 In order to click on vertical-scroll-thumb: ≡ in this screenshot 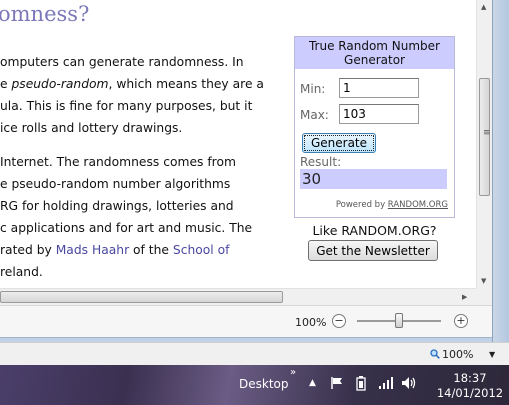, I will do `click(485, 137)`.